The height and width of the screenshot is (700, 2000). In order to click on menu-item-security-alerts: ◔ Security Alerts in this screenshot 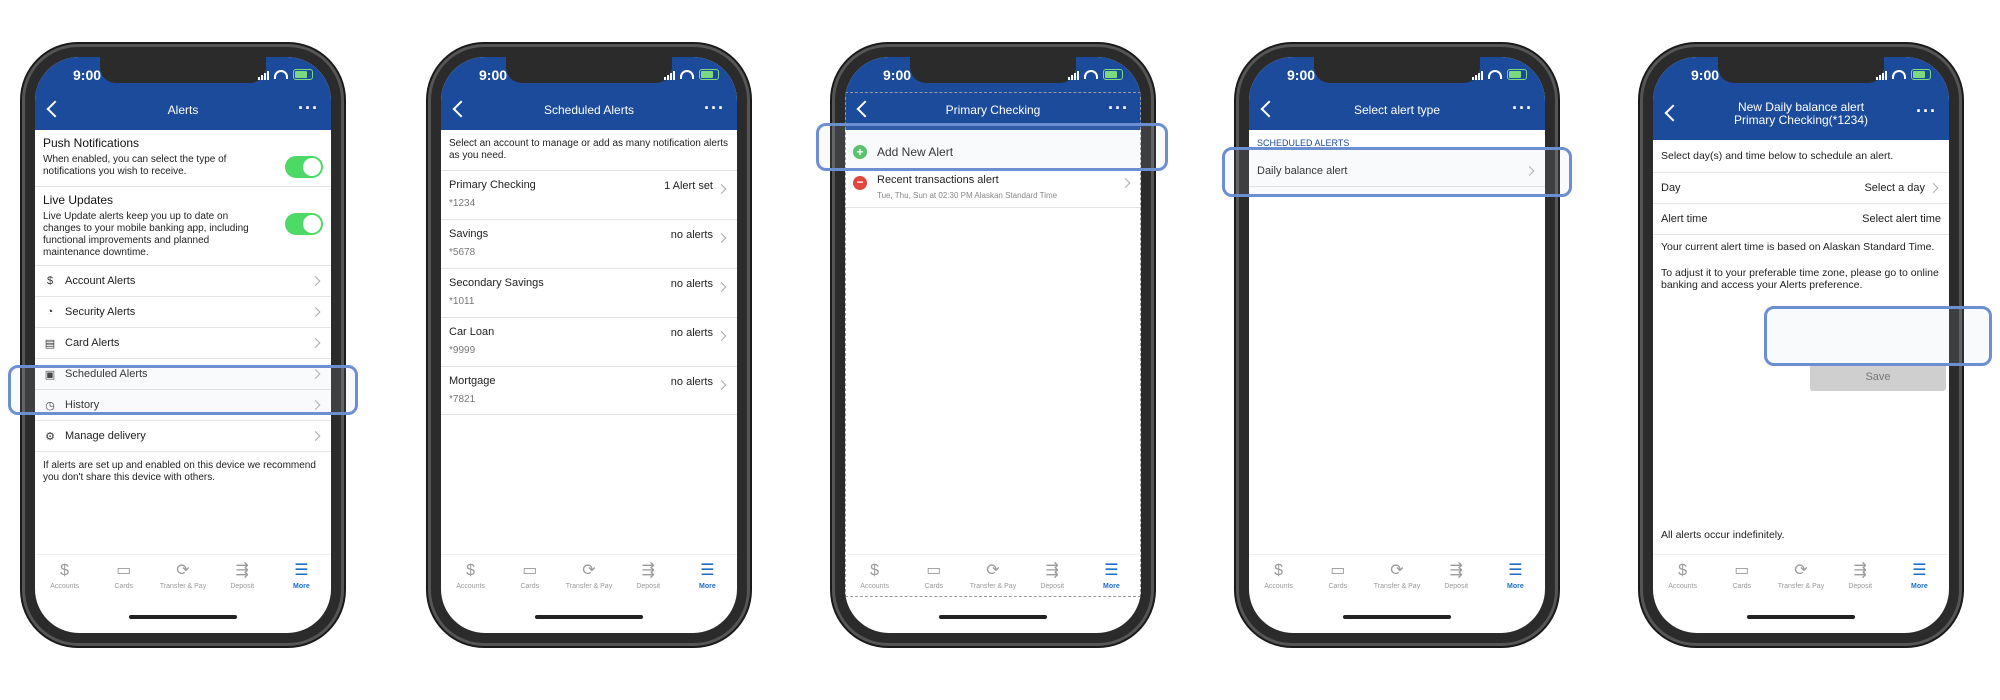, I will do `click(183, 311)`.